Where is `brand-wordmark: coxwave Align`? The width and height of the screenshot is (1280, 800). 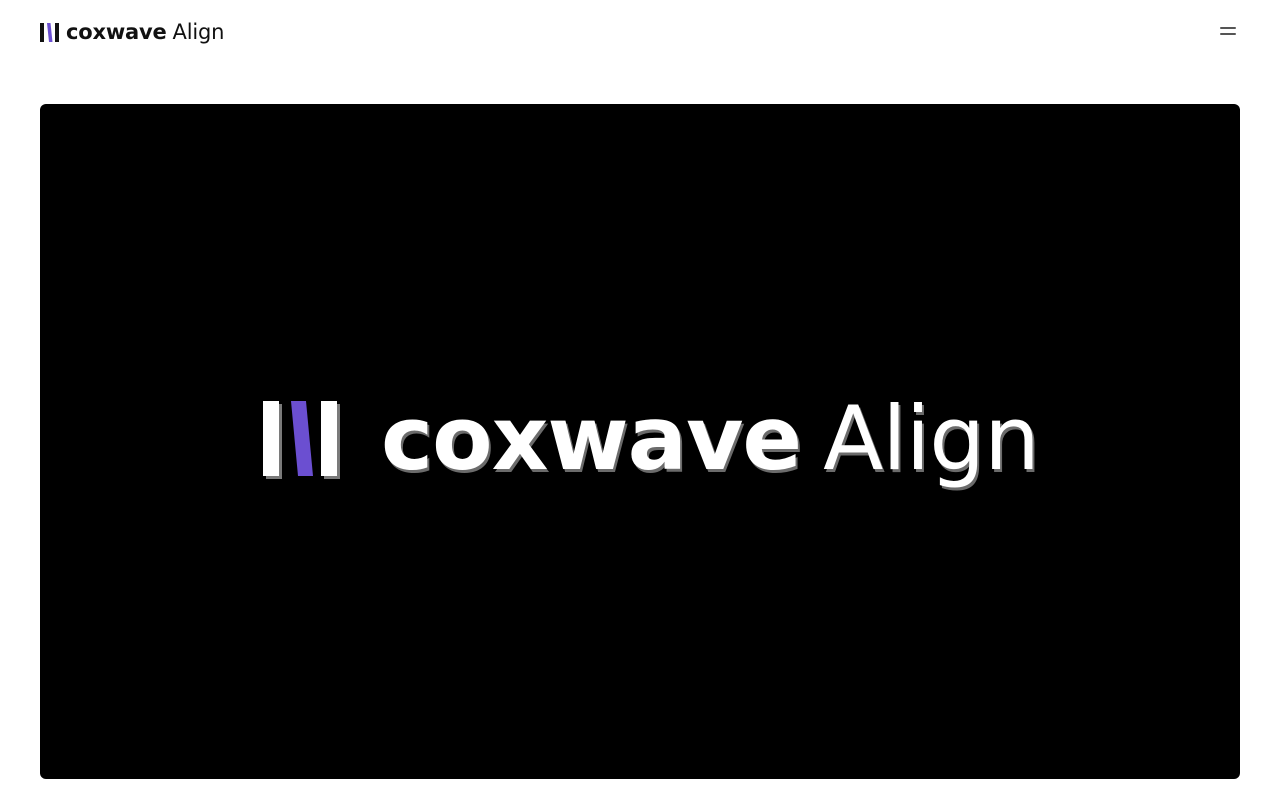 brand-wordmark: coxwave Align is located at coordinates (145, 32).